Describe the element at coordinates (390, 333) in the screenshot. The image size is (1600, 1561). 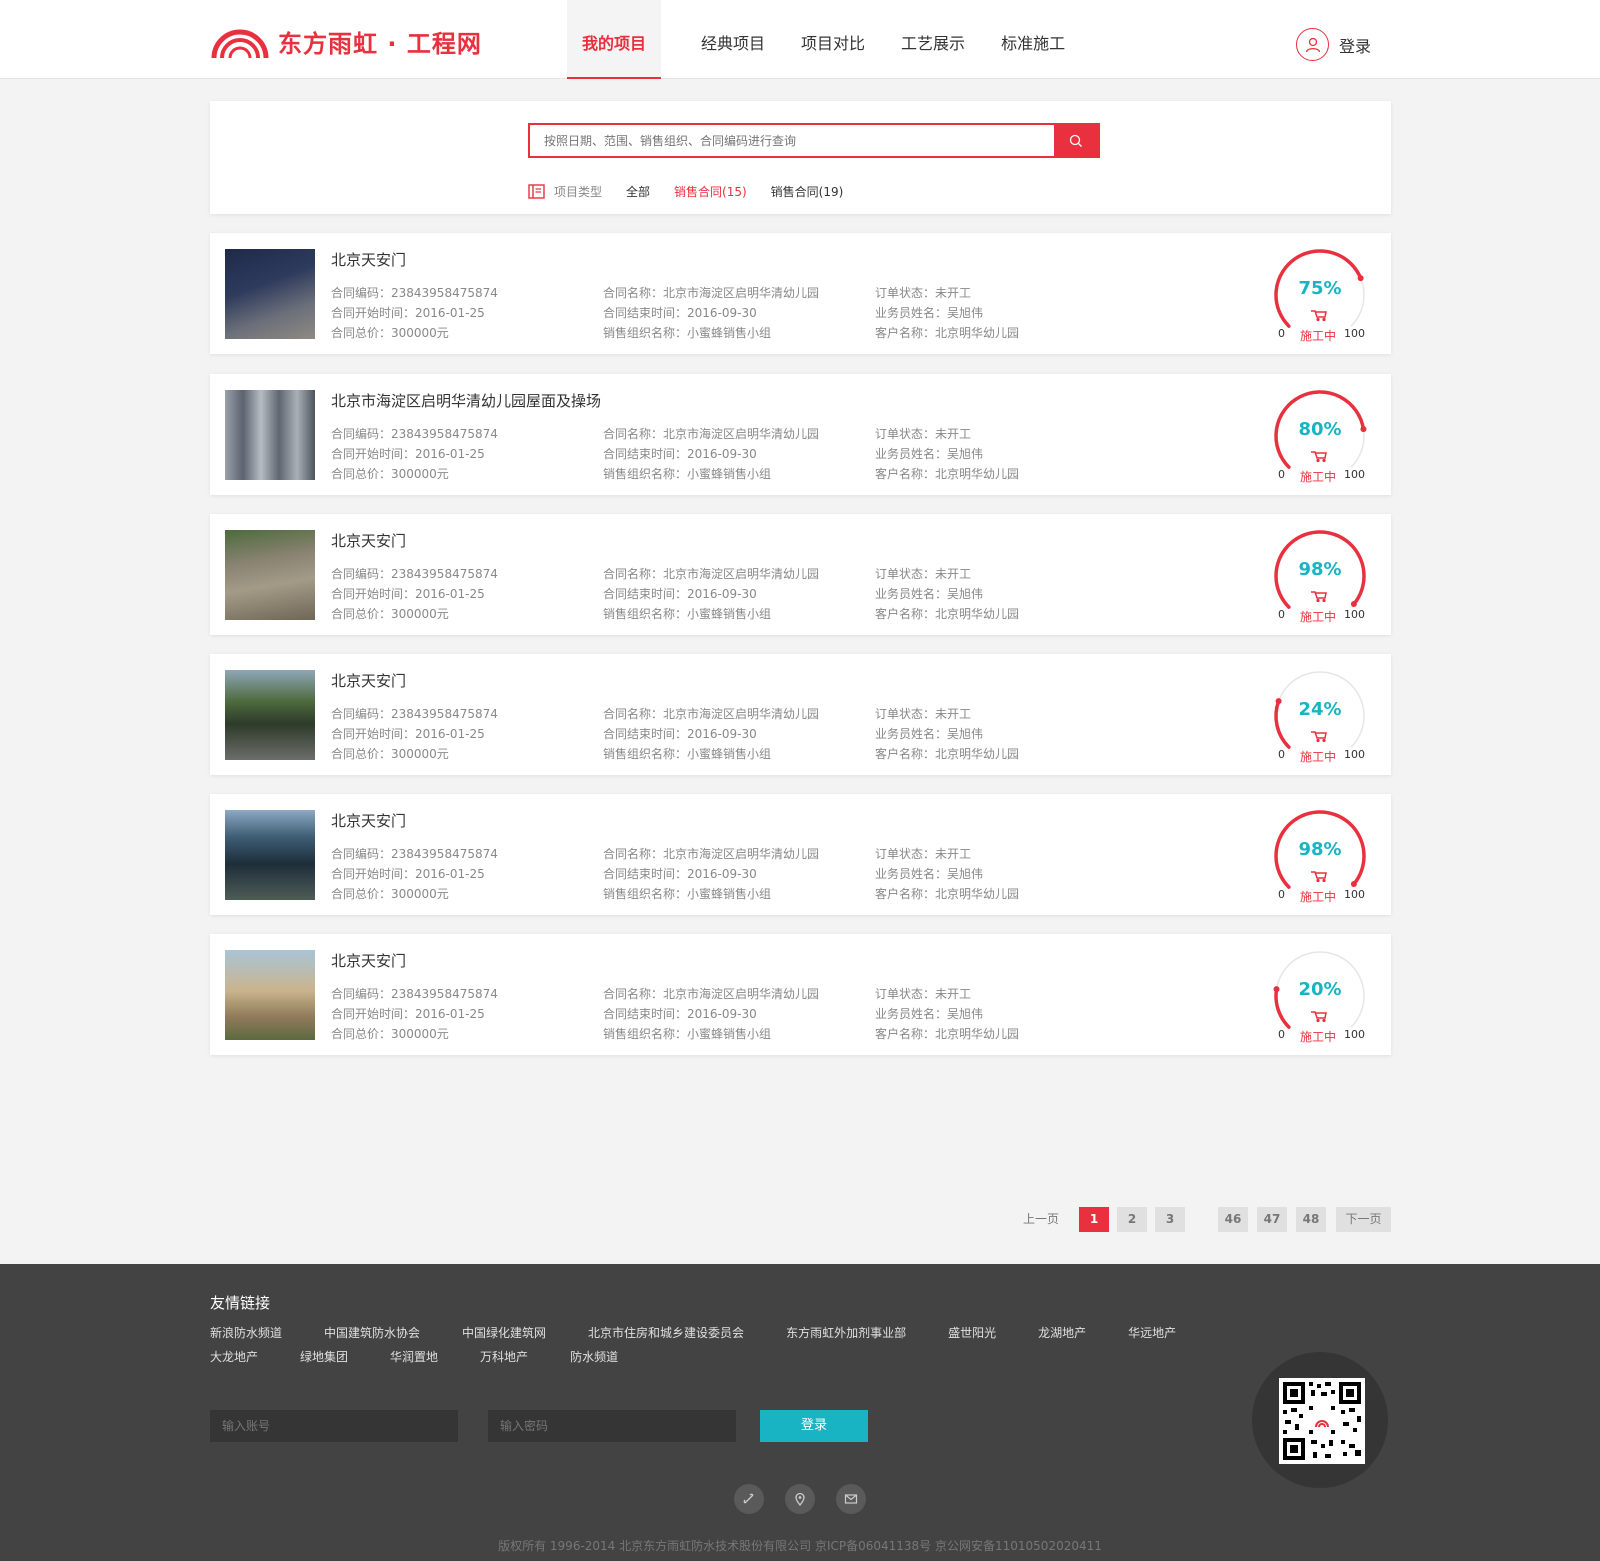
I see `contract-total-price: 合同总价：300000元` at that location.